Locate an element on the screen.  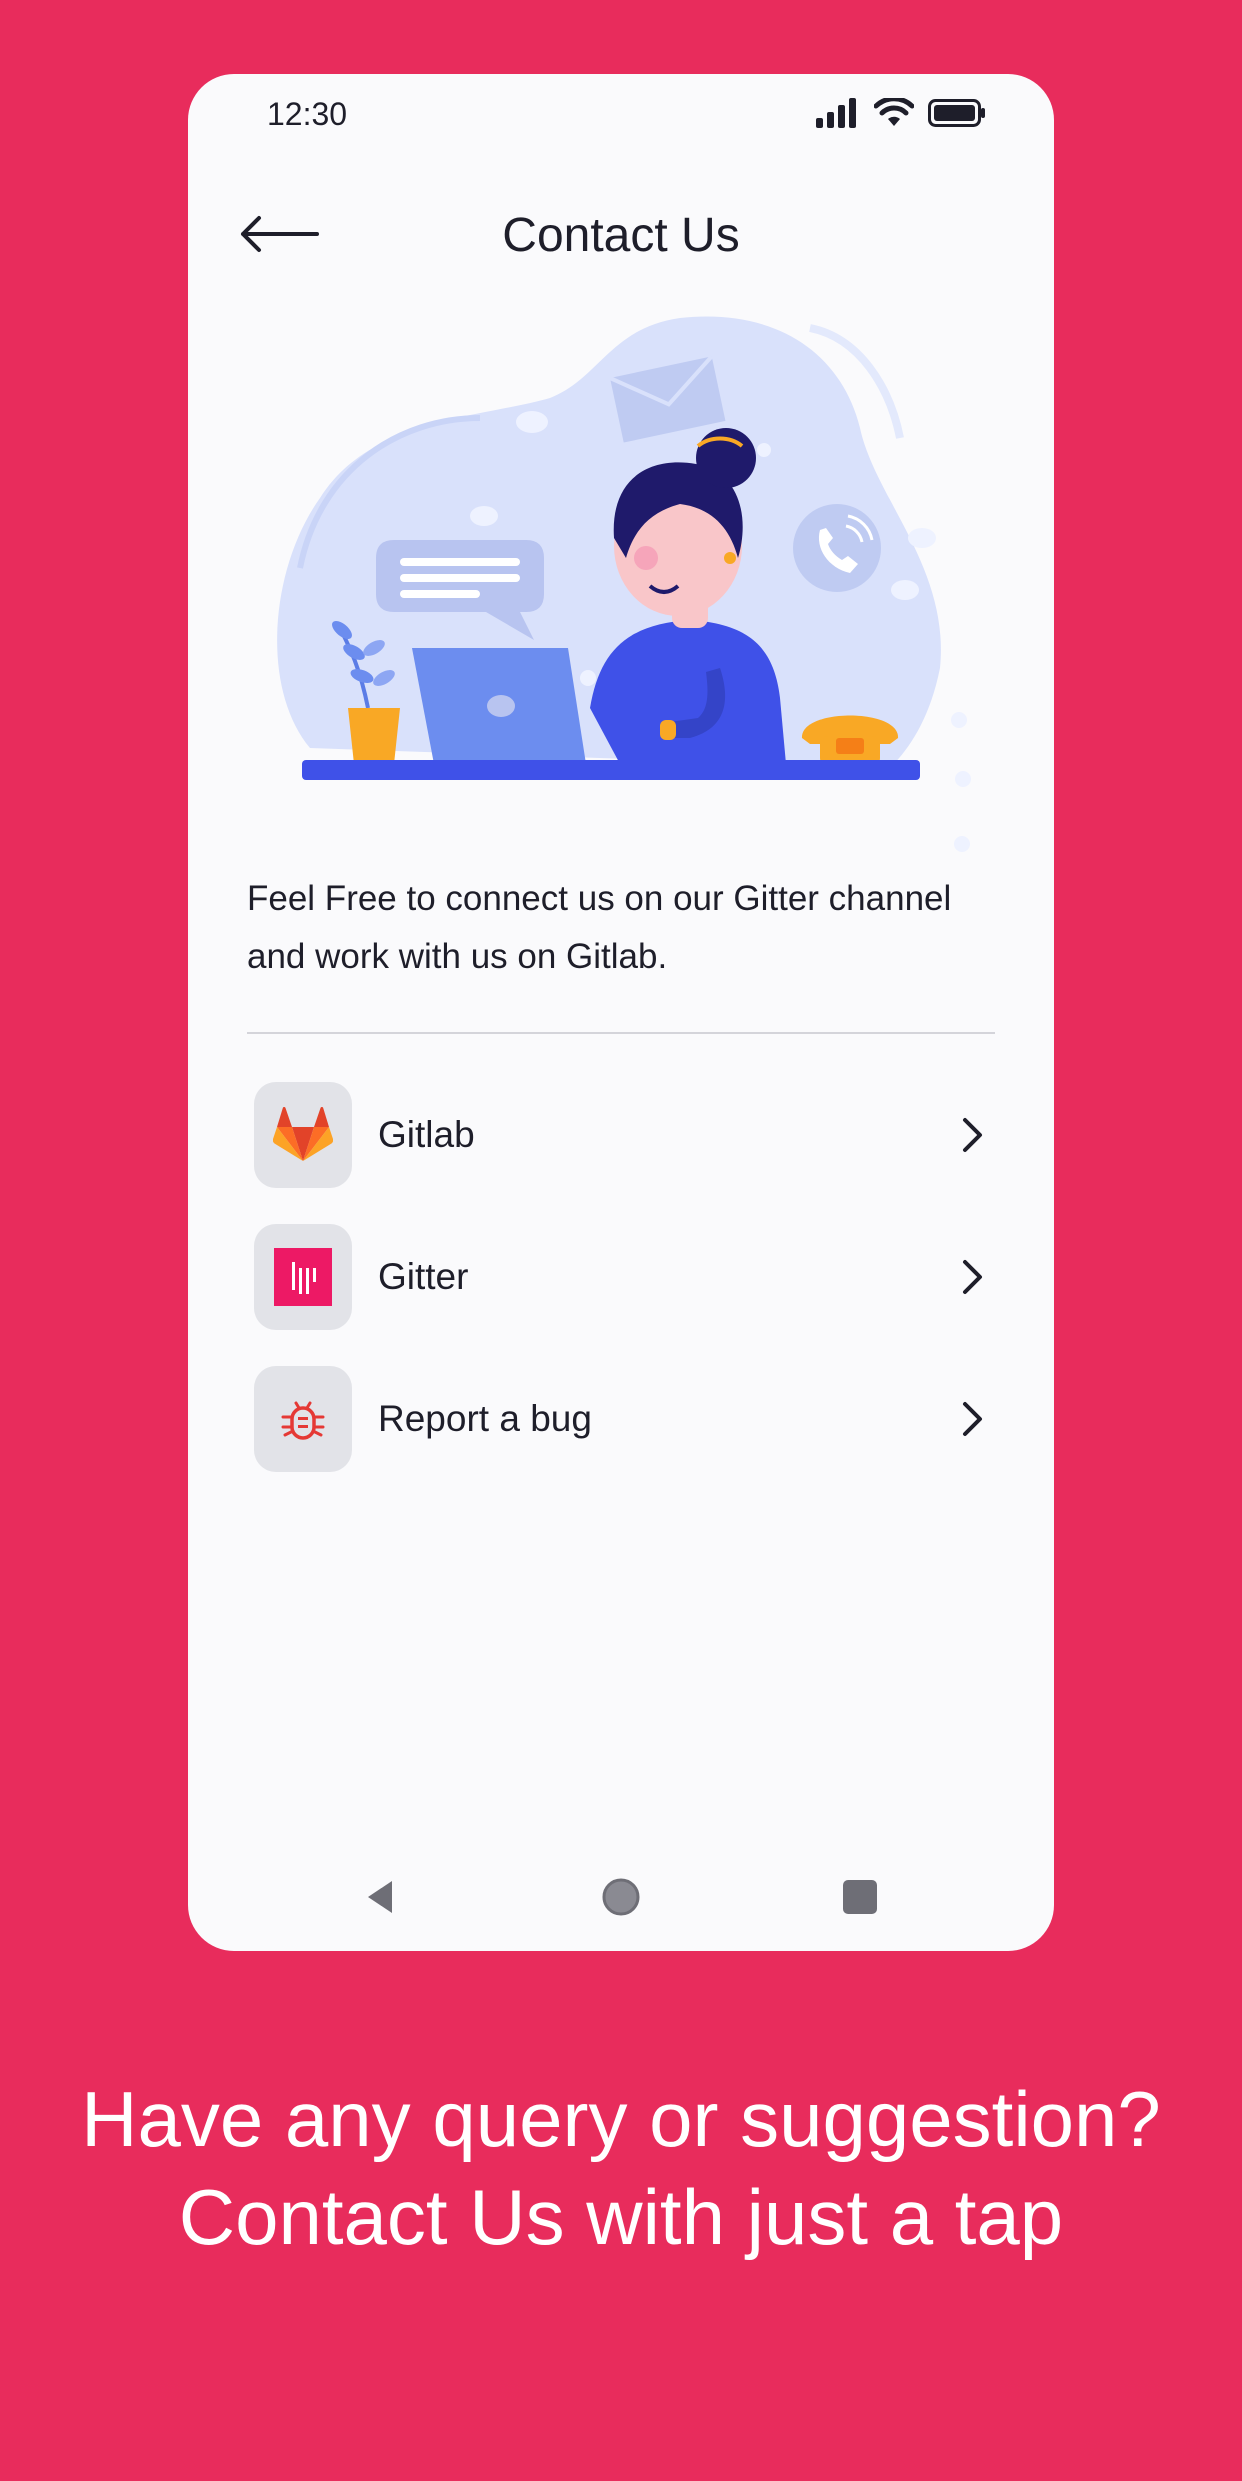
gitlab-logo-icon is located at coordinates (303, 1134).